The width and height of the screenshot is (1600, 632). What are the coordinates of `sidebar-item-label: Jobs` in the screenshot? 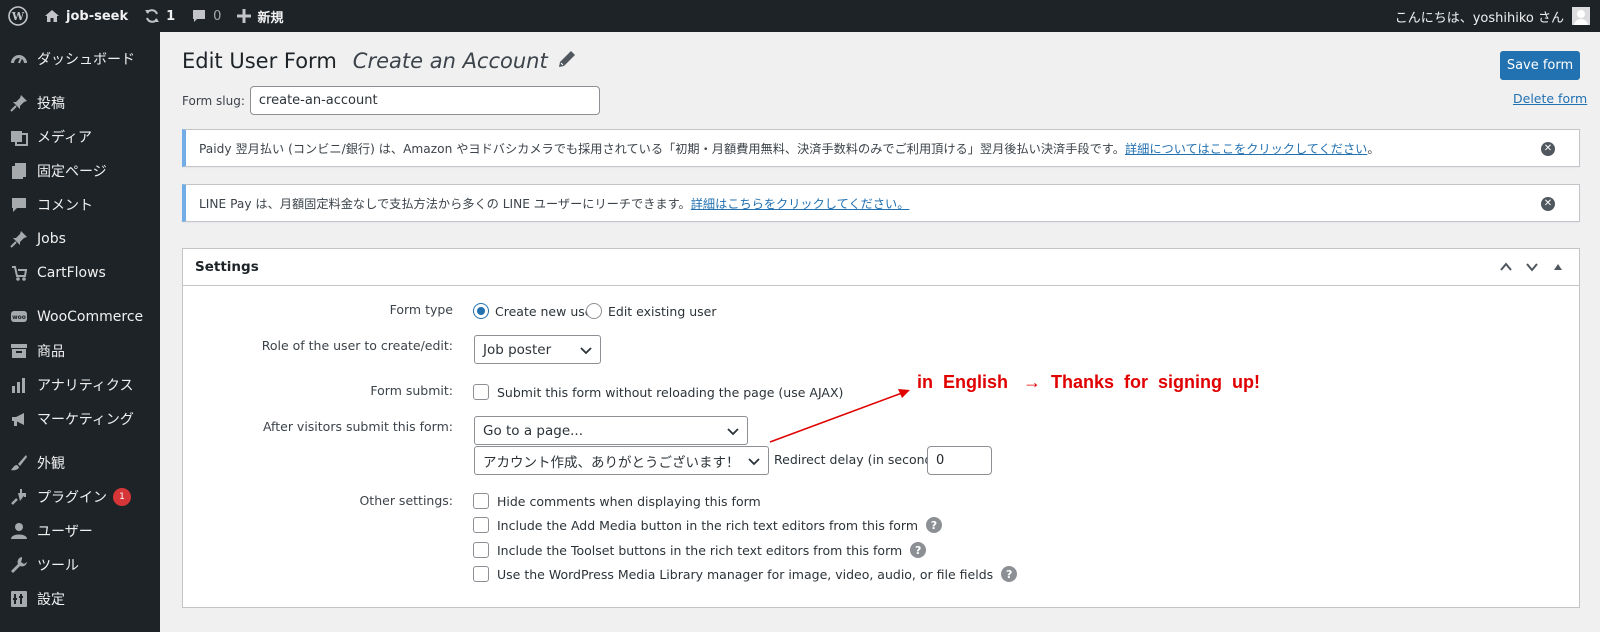 It's located at (51, 239).